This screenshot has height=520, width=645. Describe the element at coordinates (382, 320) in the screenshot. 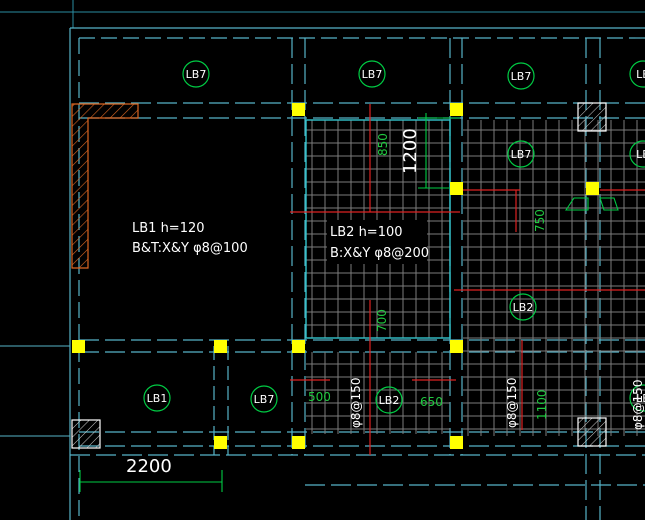

I see `dim-700: 700` at that location.